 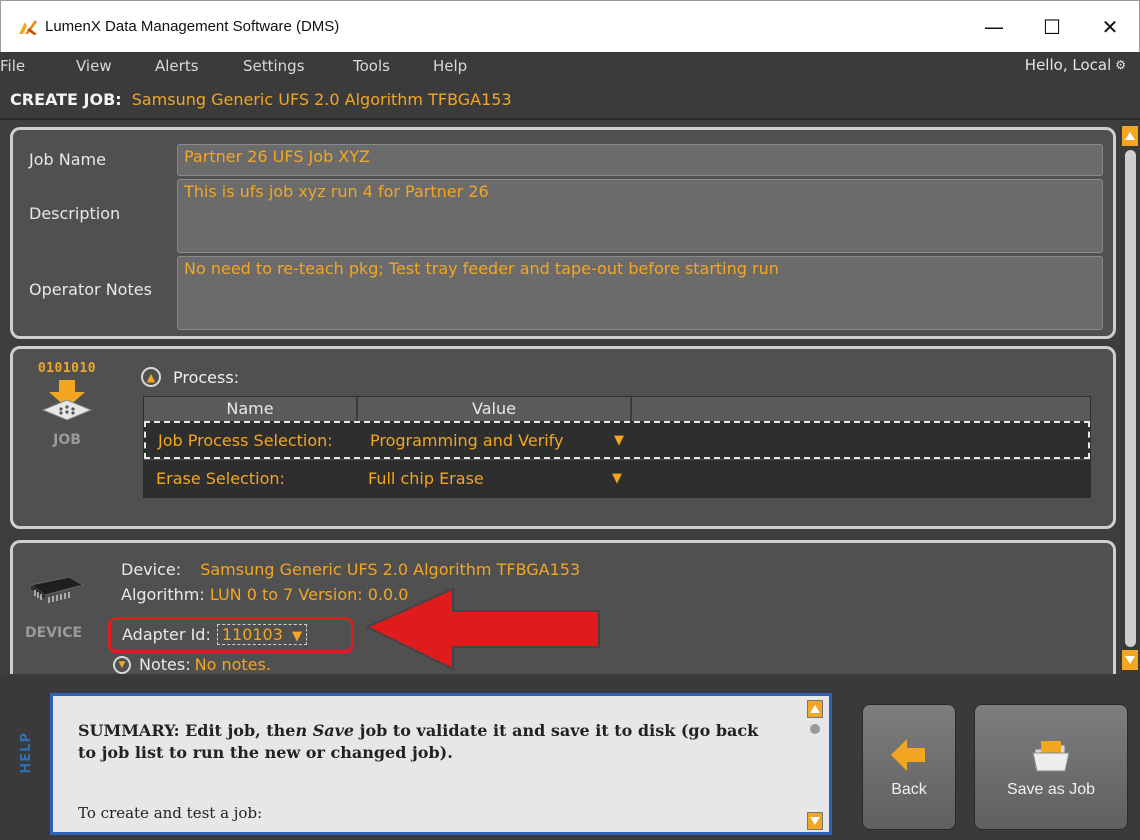 I want to click on back-label: Back, so click(x=909, y=789).